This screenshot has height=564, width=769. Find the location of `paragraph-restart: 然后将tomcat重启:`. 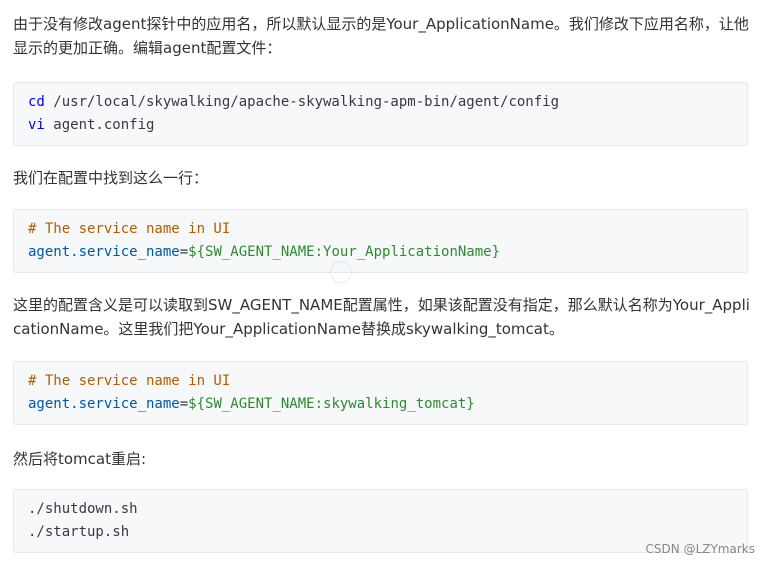

paragraph-restart: 然后将tomcat重启: is located at coordinates (80, 459).